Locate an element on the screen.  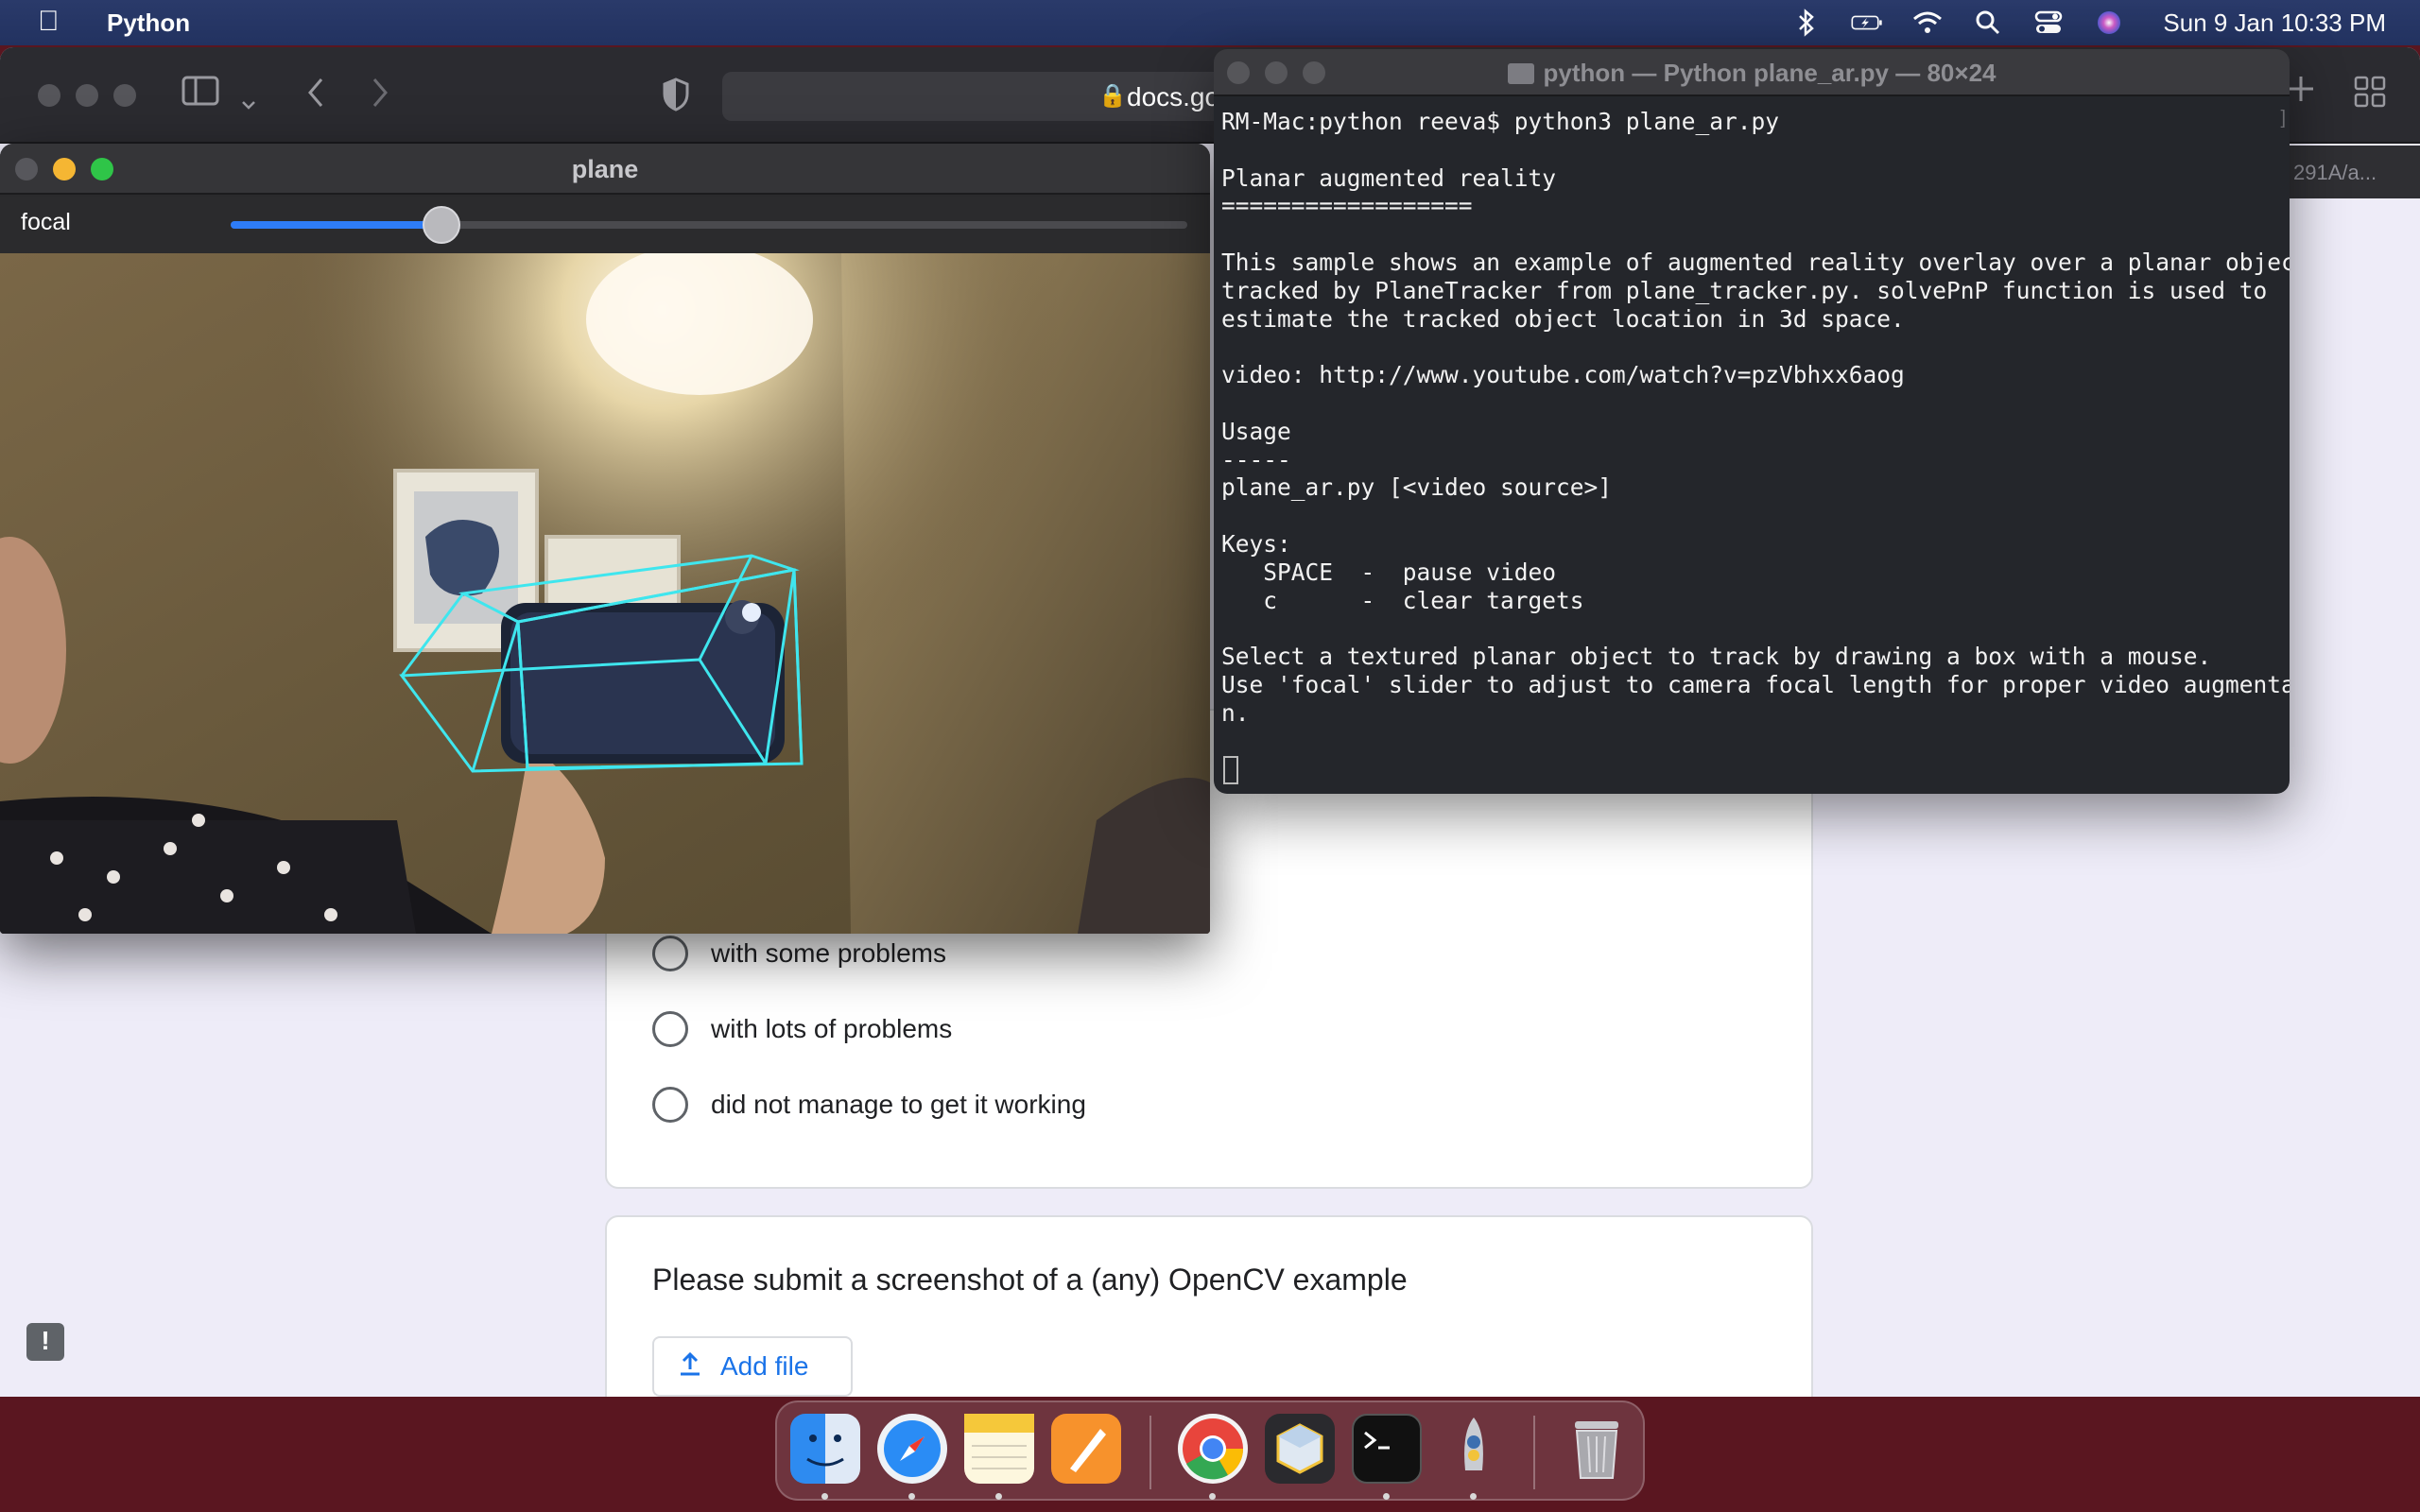
terminal-line: plane_ar.py [<video source>] is located at coordinates (1417, 487).